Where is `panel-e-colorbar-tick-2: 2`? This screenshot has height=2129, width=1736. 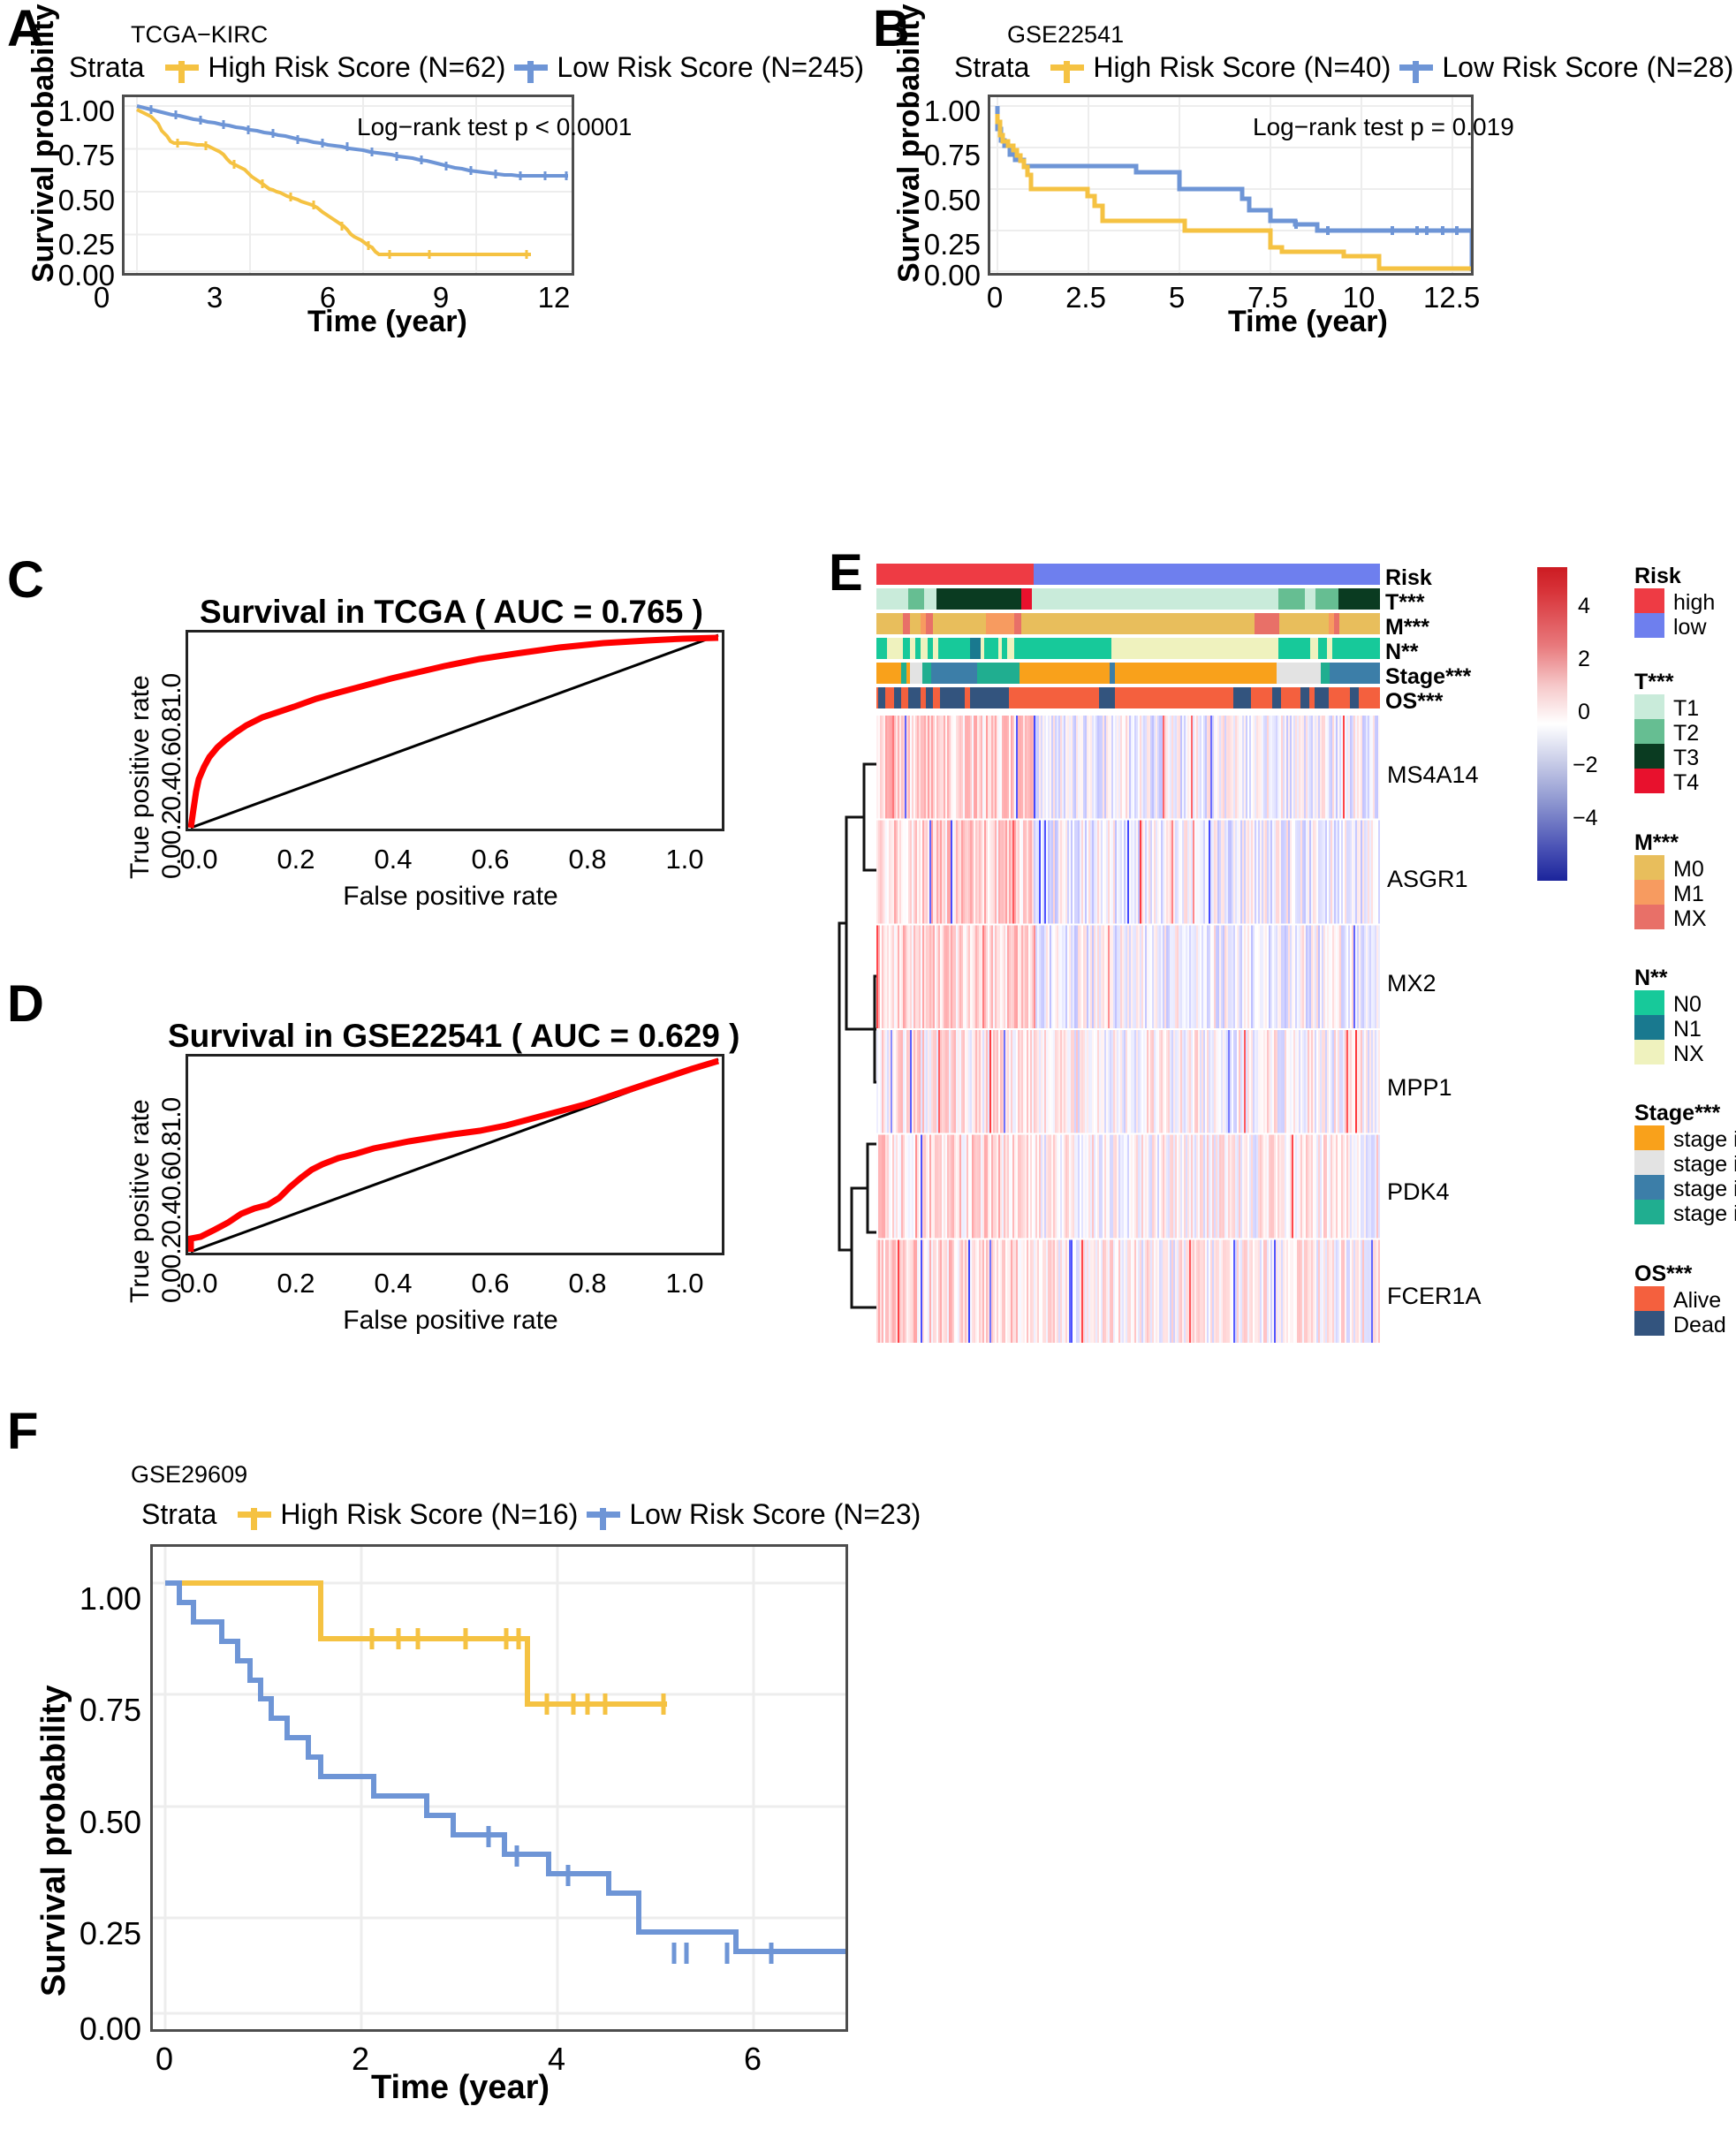 panel-e-colorbar-tick-2: 2 is located at coordinates (1584, 659).